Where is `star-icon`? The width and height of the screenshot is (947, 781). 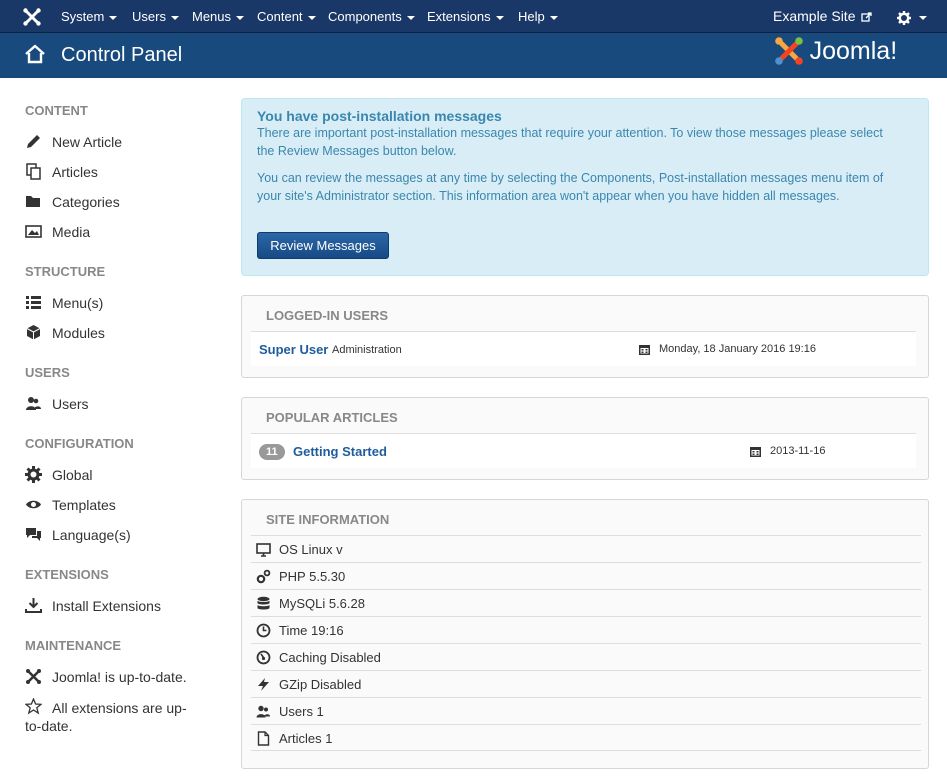 star-icon is located at coordinates (33, 706).